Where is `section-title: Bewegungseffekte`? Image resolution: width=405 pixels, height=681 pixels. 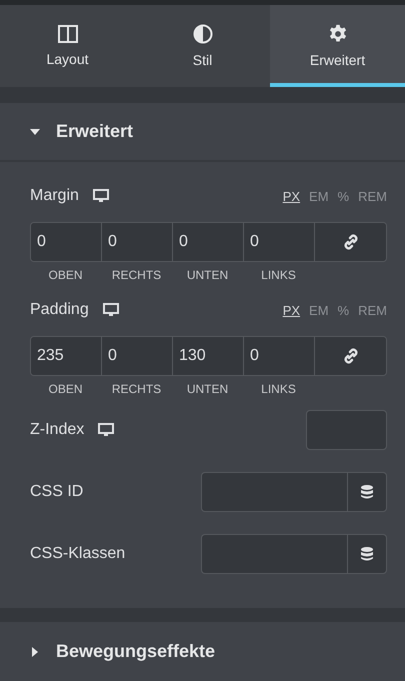
section-title: Bewegungseffekte is located at coordinates (136, 651).